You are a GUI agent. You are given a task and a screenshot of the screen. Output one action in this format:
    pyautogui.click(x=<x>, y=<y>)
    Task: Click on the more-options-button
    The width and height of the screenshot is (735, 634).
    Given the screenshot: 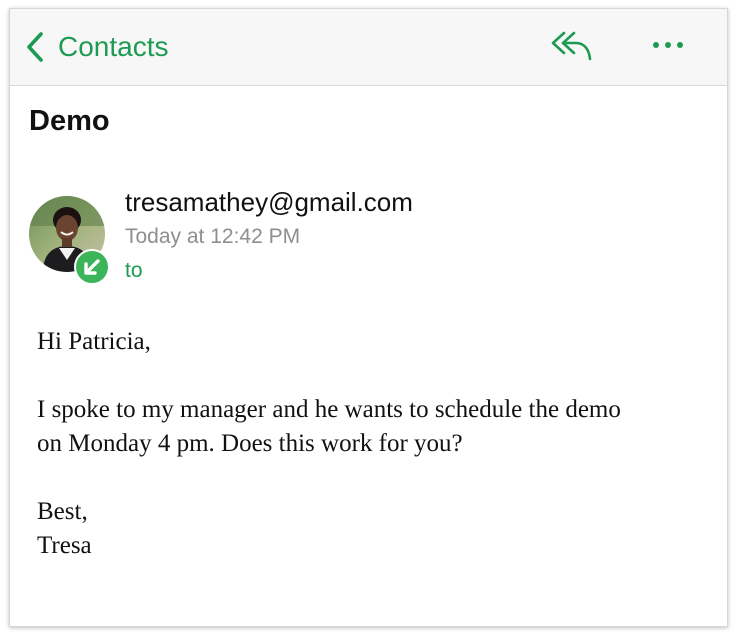 What is the action you would take?
    pyautogui.click(x=668, y=45)
    